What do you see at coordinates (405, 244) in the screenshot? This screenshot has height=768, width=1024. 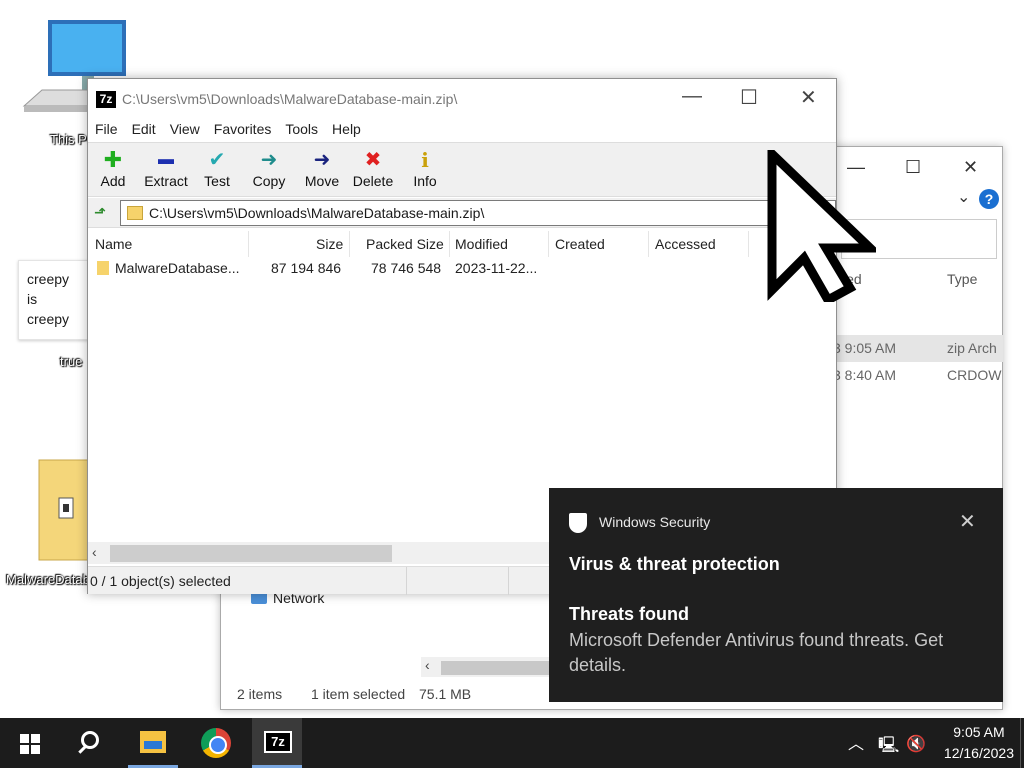 I see `column-packed-size: Packed Size` at bounding box center [405, 244].